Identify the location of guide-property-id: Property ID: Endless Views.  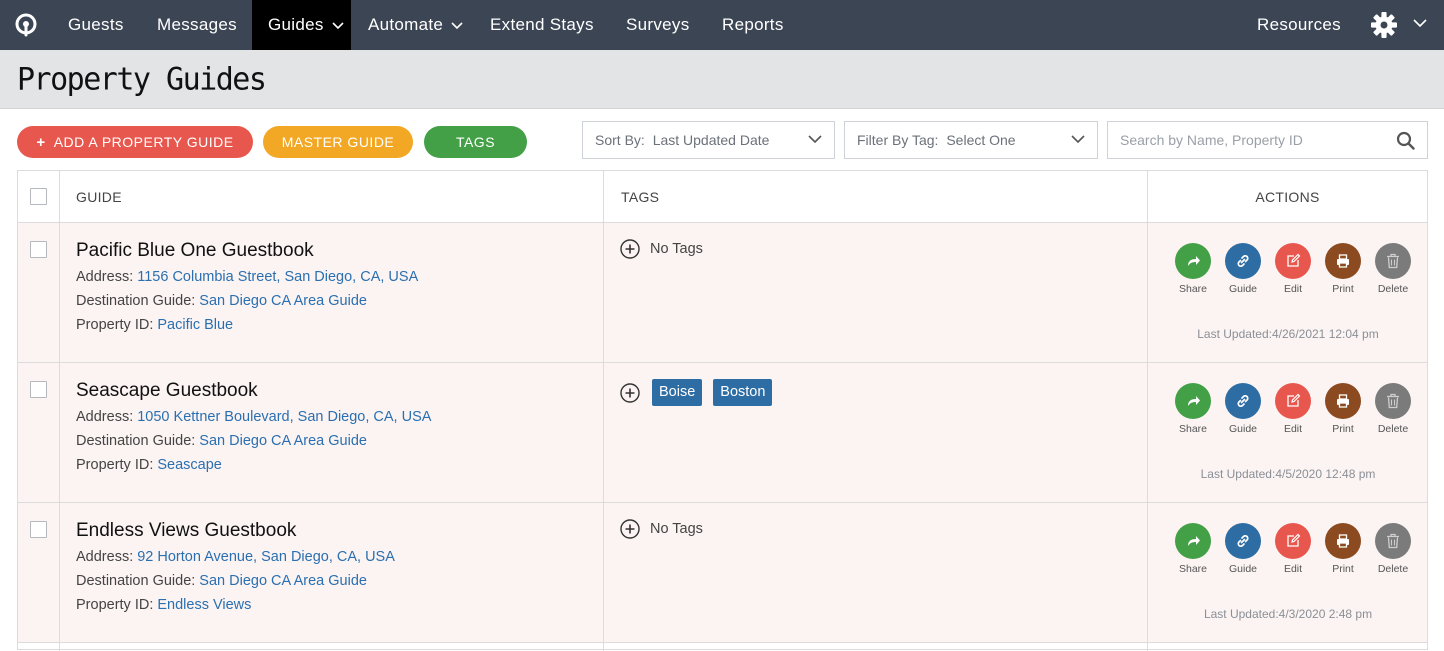
(163, 605).